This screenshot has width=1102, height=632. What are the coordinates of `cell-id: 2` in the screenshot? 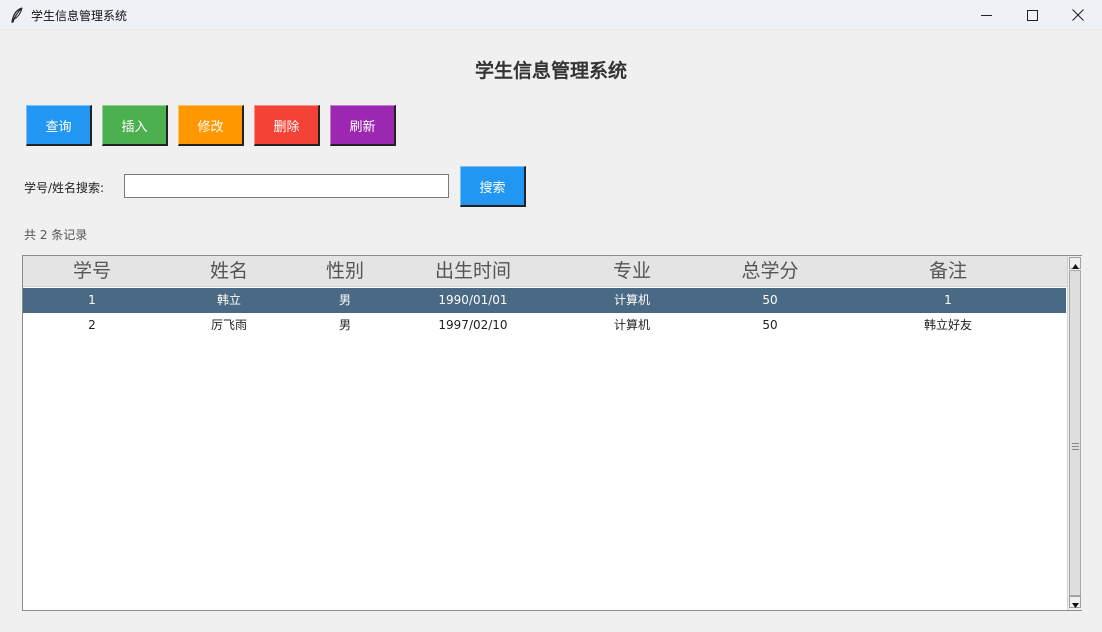 It's located at (92, 325).